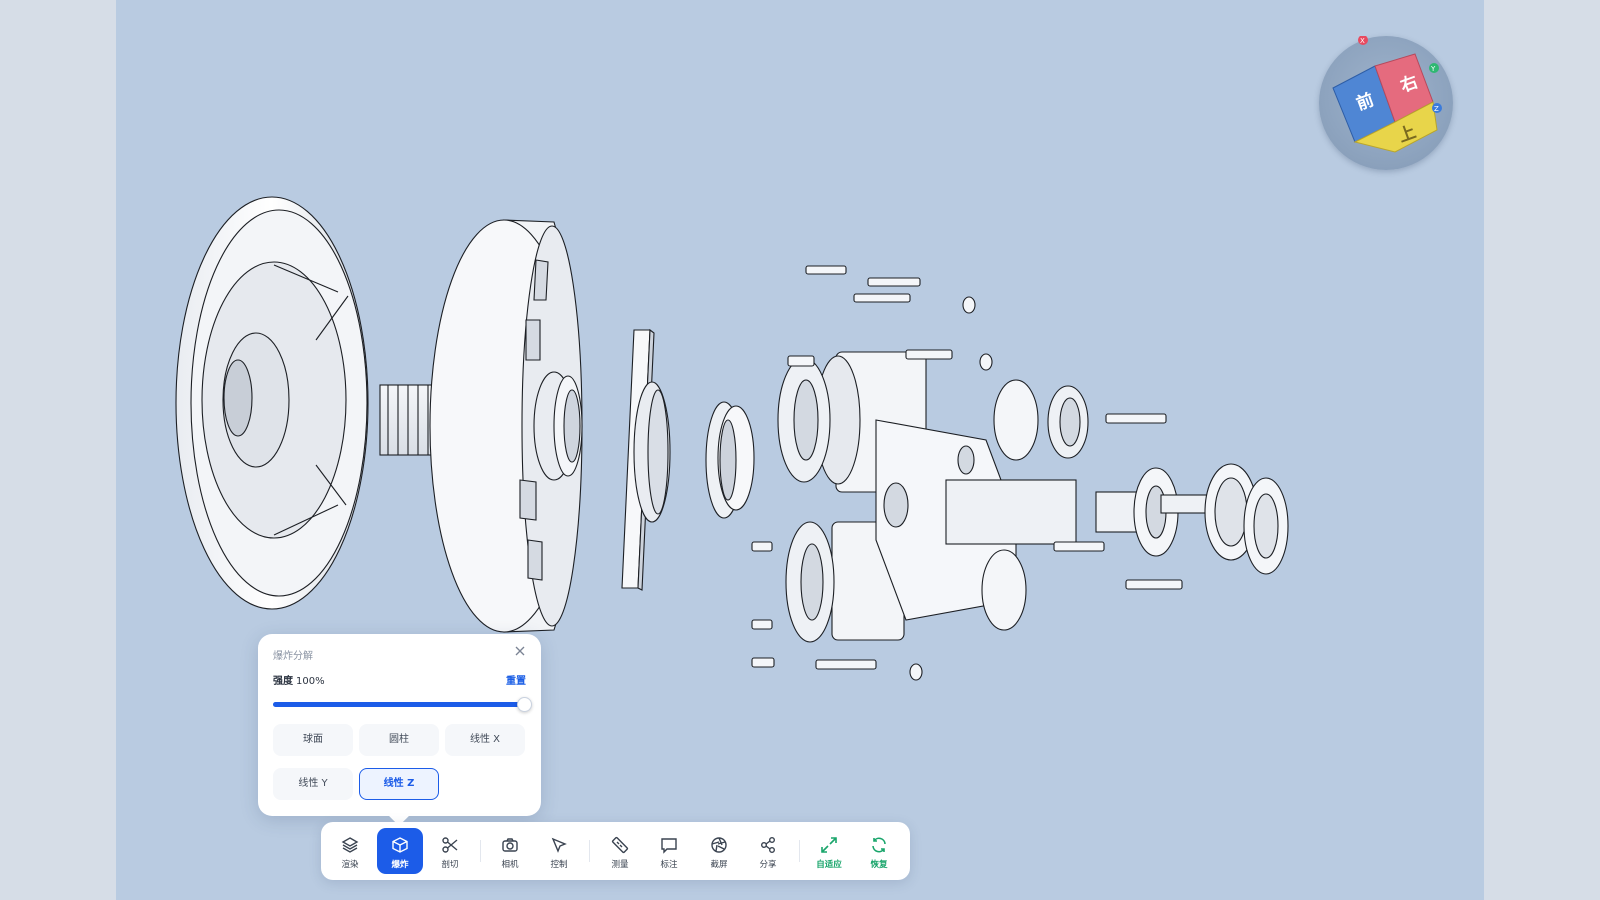 Image resolution: width=1600 pixels, height=900 pixels. Describe the element at coordinates (879, 845) in the screenshot. I see `refresh-icon` at that location.